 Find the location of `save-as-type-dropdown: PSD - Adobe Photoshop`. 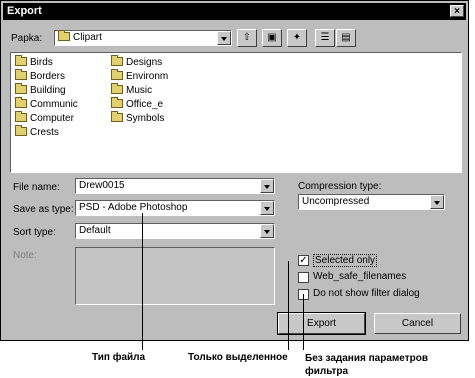

save-as-type-dropdown: PSD - Adobe Photoshop is located at coordinates (175, 208).